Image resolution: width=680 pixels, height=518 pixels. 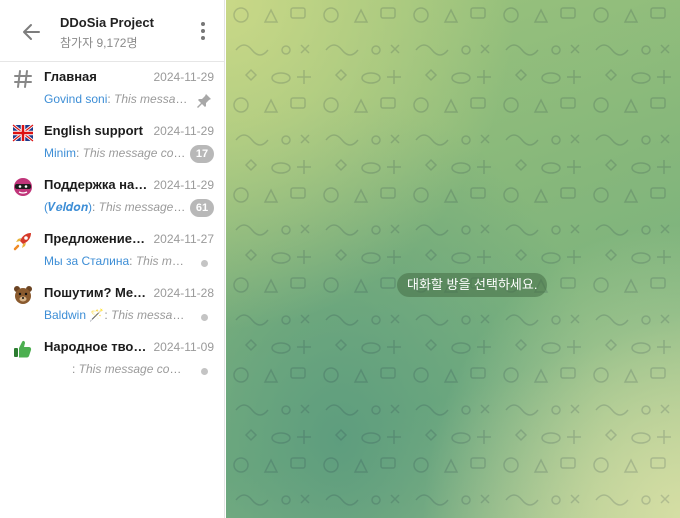 I want to click on topic-date: 2024-11-27, so click(x=184, y=239).